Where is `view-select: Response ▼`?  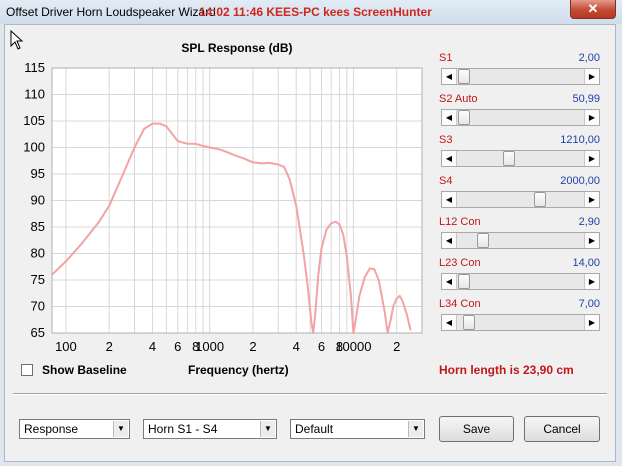 view-select: Response ▼ is located at coordinates (74, 429).